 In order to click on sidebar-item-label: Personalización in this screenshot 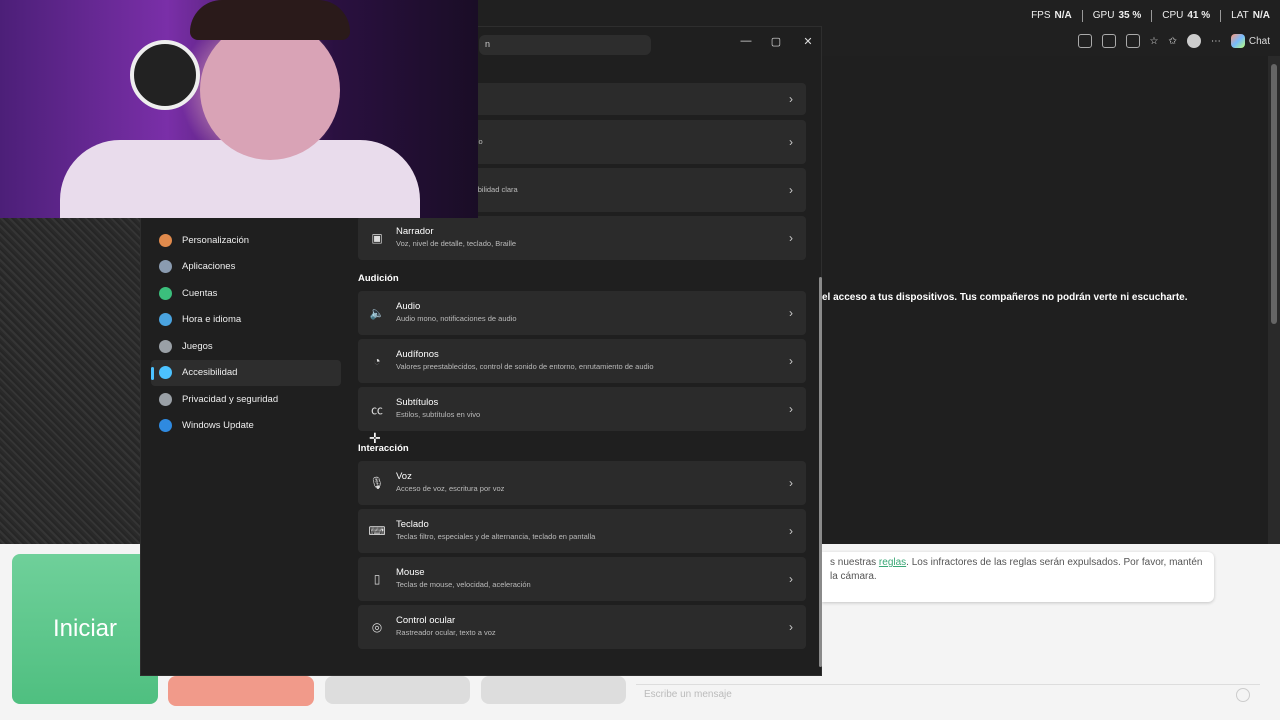, I will do `click(216, 240)`.